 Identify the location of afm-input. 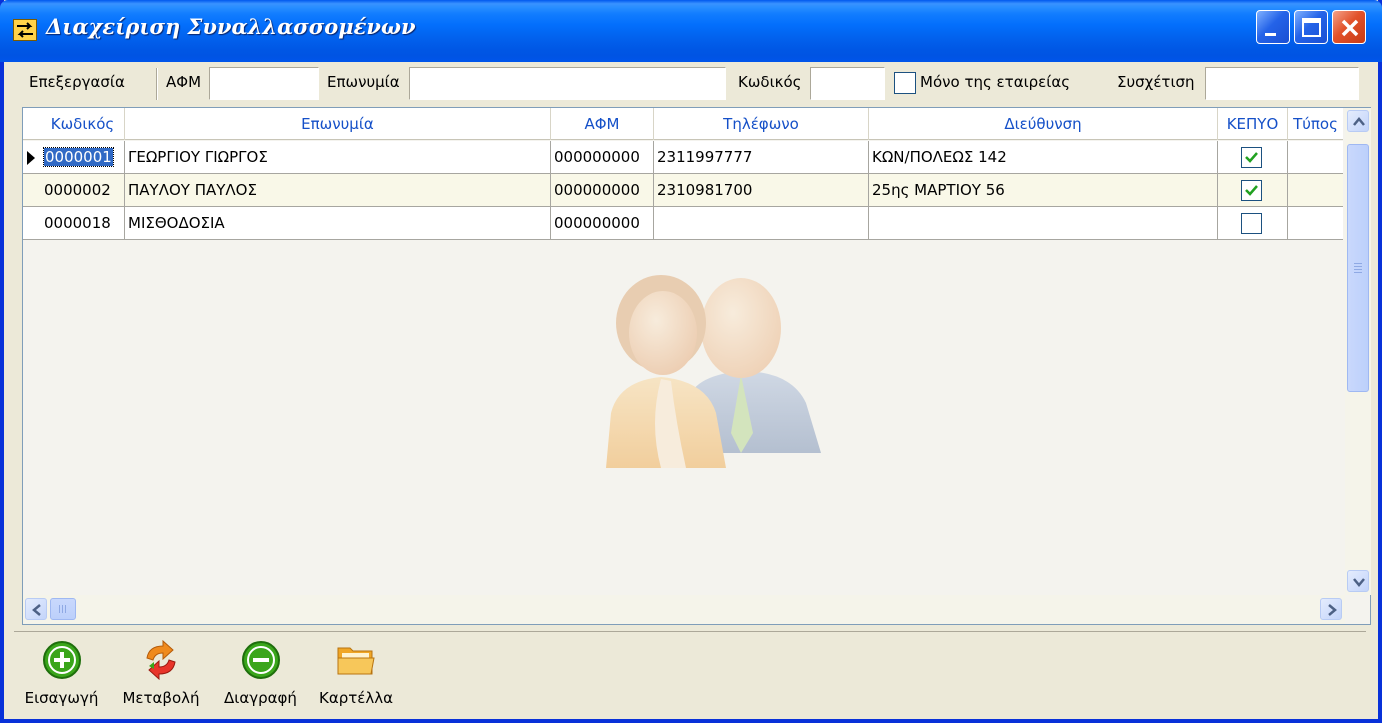
(264, 83).